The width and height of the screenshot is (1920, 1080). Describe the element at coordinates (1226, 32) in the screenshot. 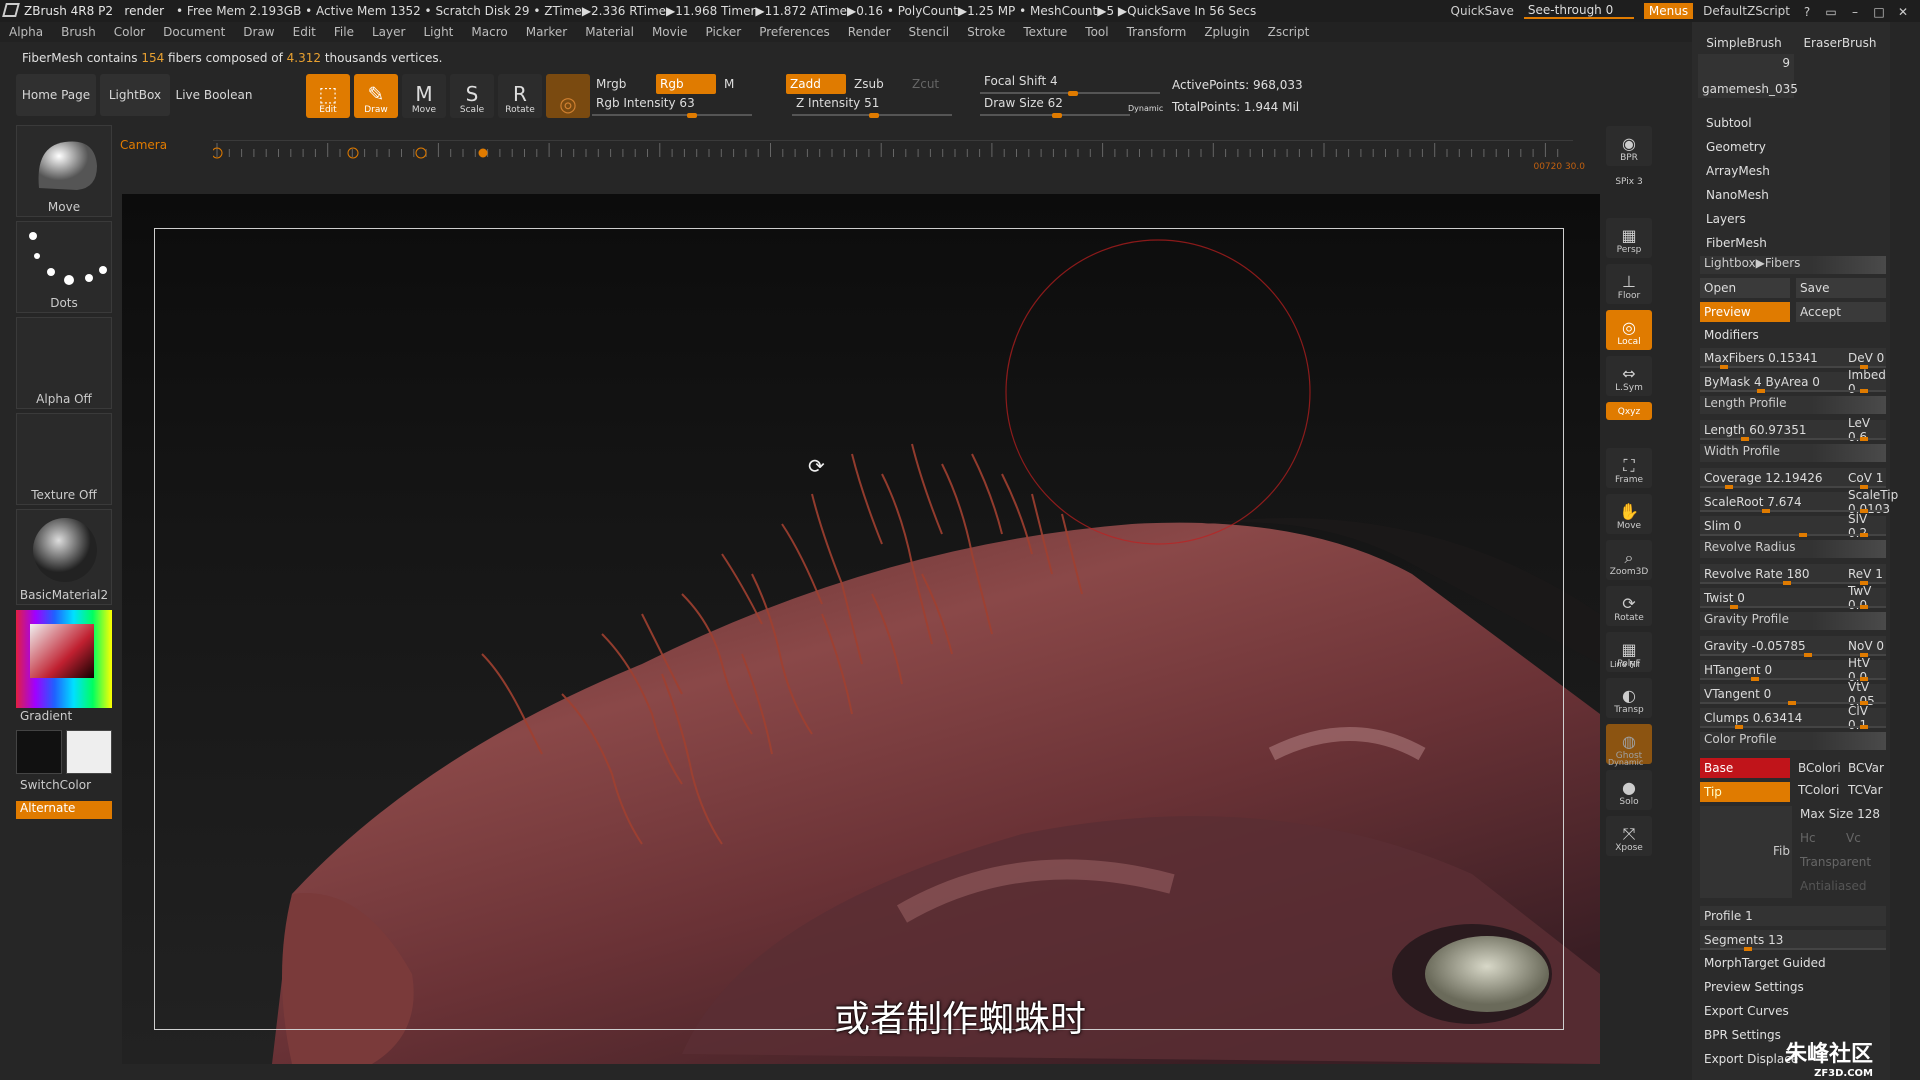

I see `menu-zplugin: Zplugin` at that location.